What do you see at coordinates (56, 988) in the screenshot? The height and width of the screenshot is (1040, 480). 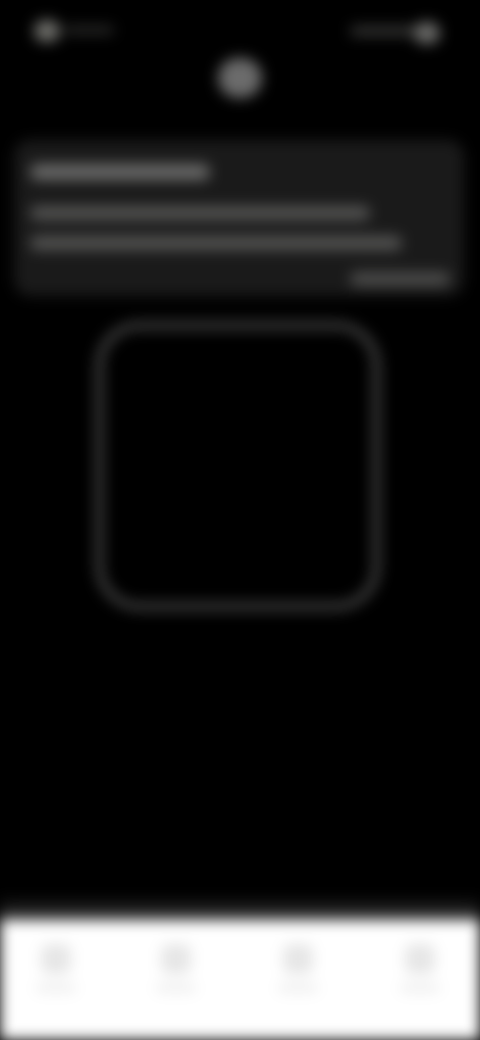 I see `nav-item-1-label` at bounding box center [56, 988].